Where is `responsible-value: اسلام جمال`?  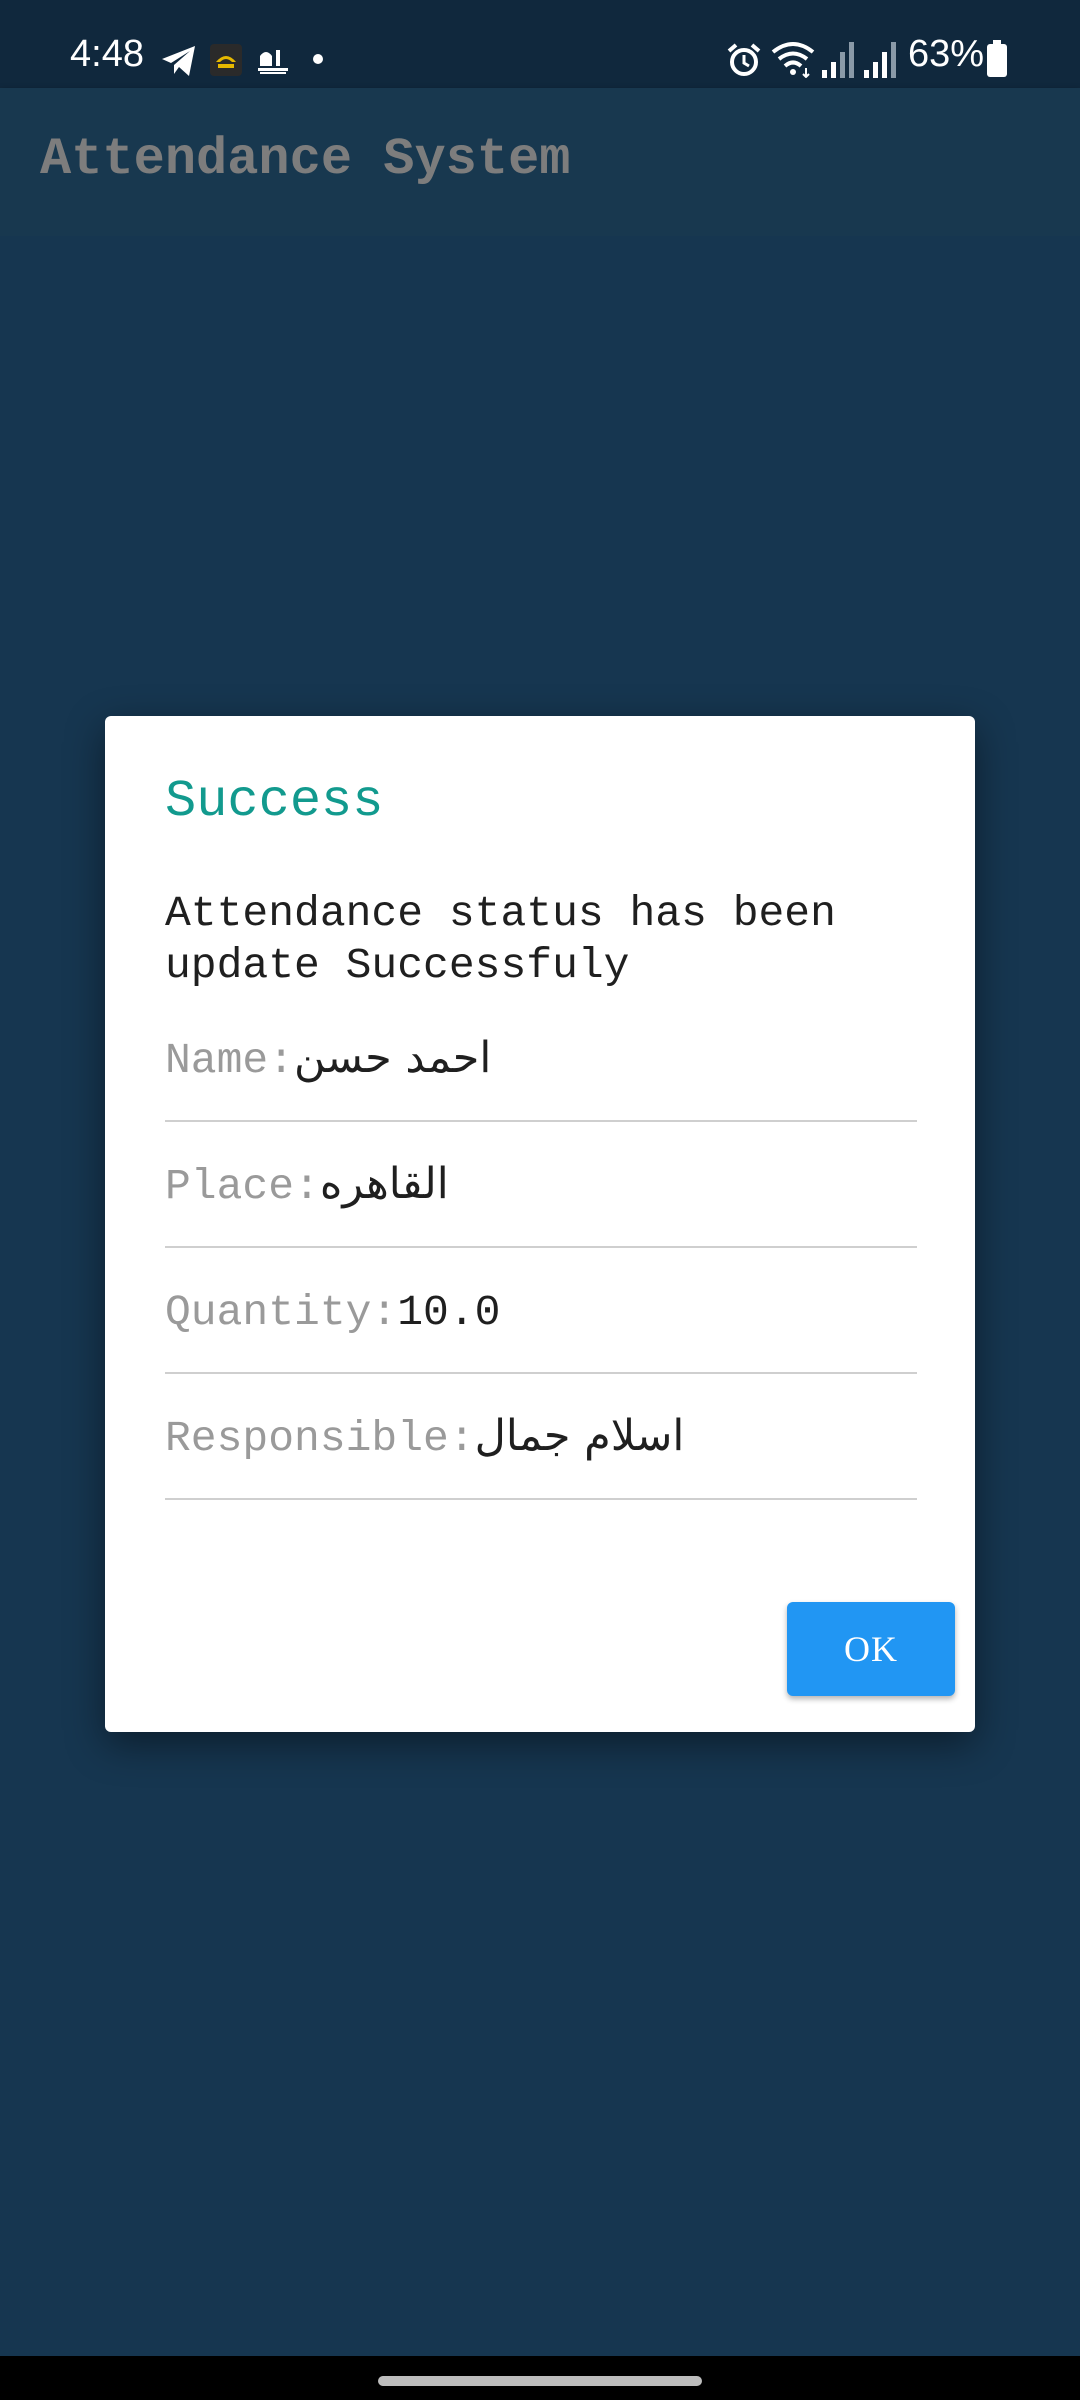
responsible-value: اسلام جمال is located at coordinates (579, 1436).